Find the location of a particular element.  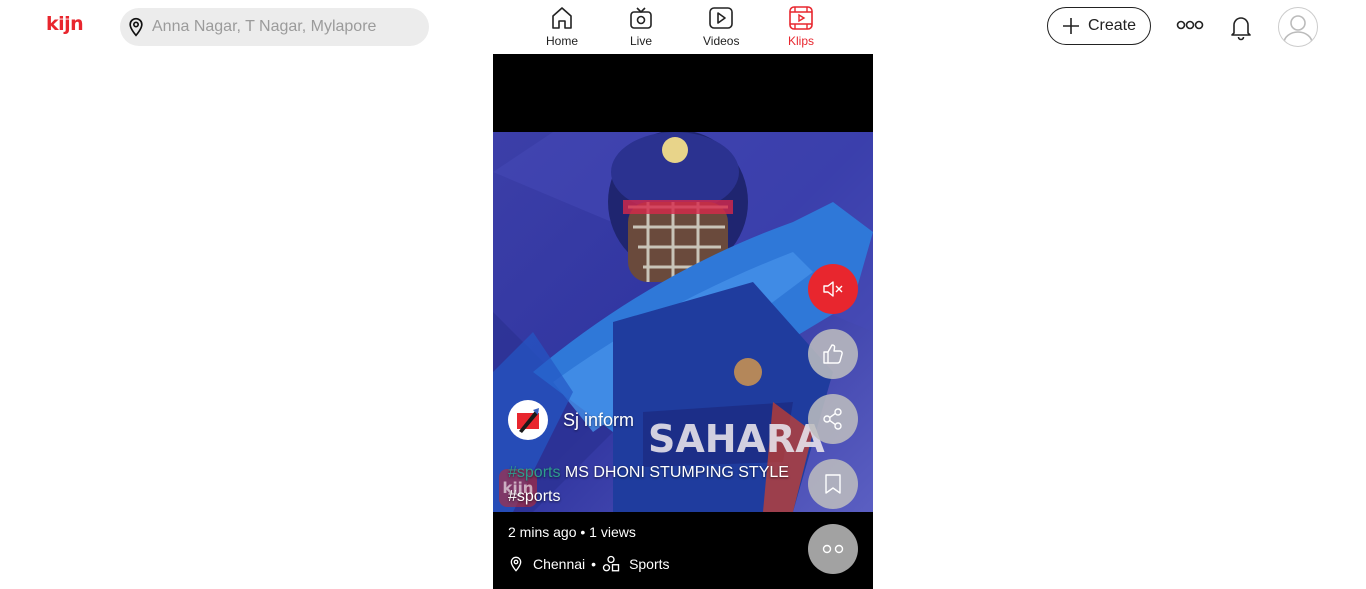

view-count: 1 views is located at coordinates (612, 532).